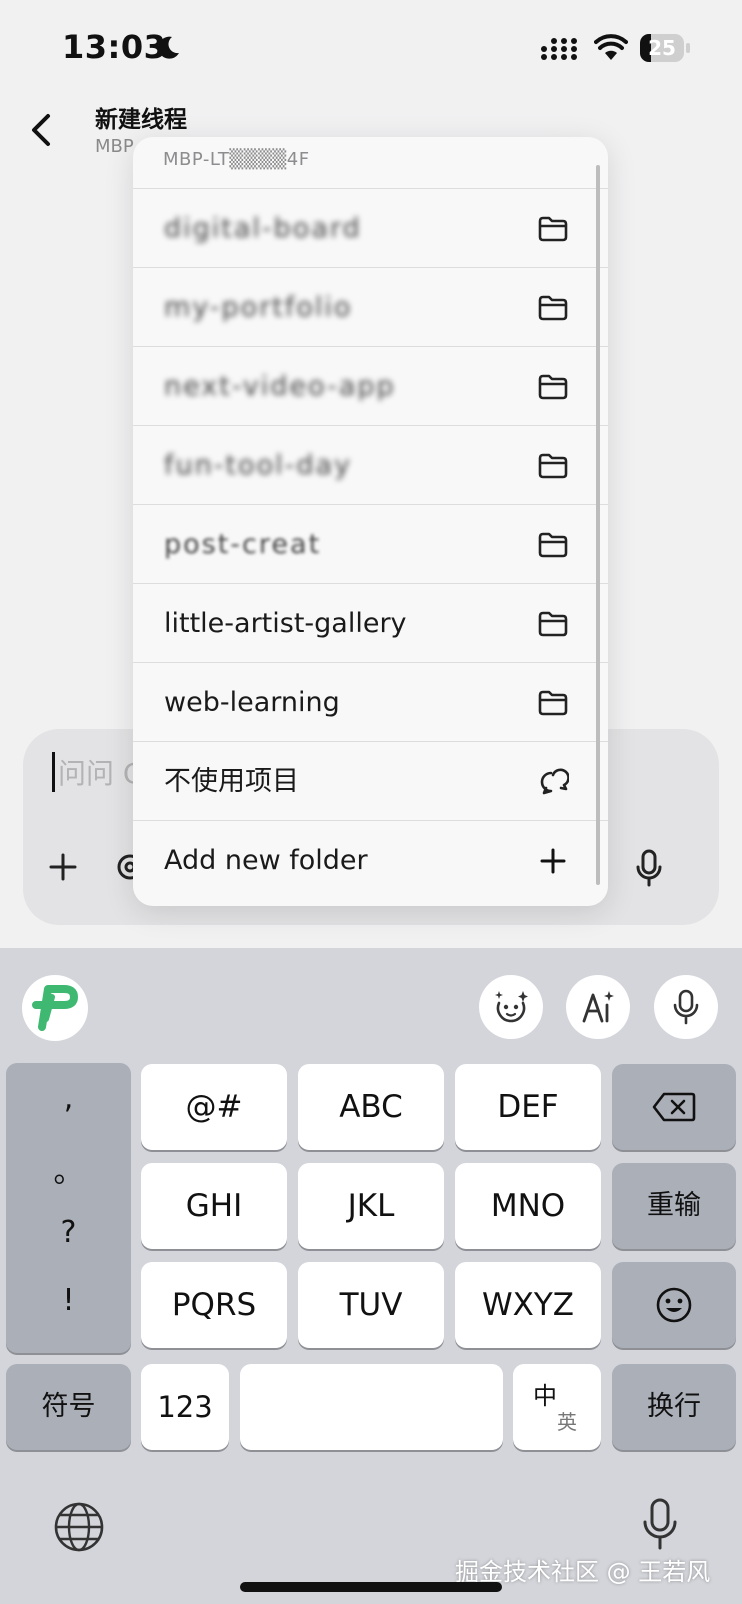 The width and height of the screenshot is (742, 1604). Describe the element at coordinates (371, 1305) in the screenshot. I see `key-tuv: TUV` at that location.